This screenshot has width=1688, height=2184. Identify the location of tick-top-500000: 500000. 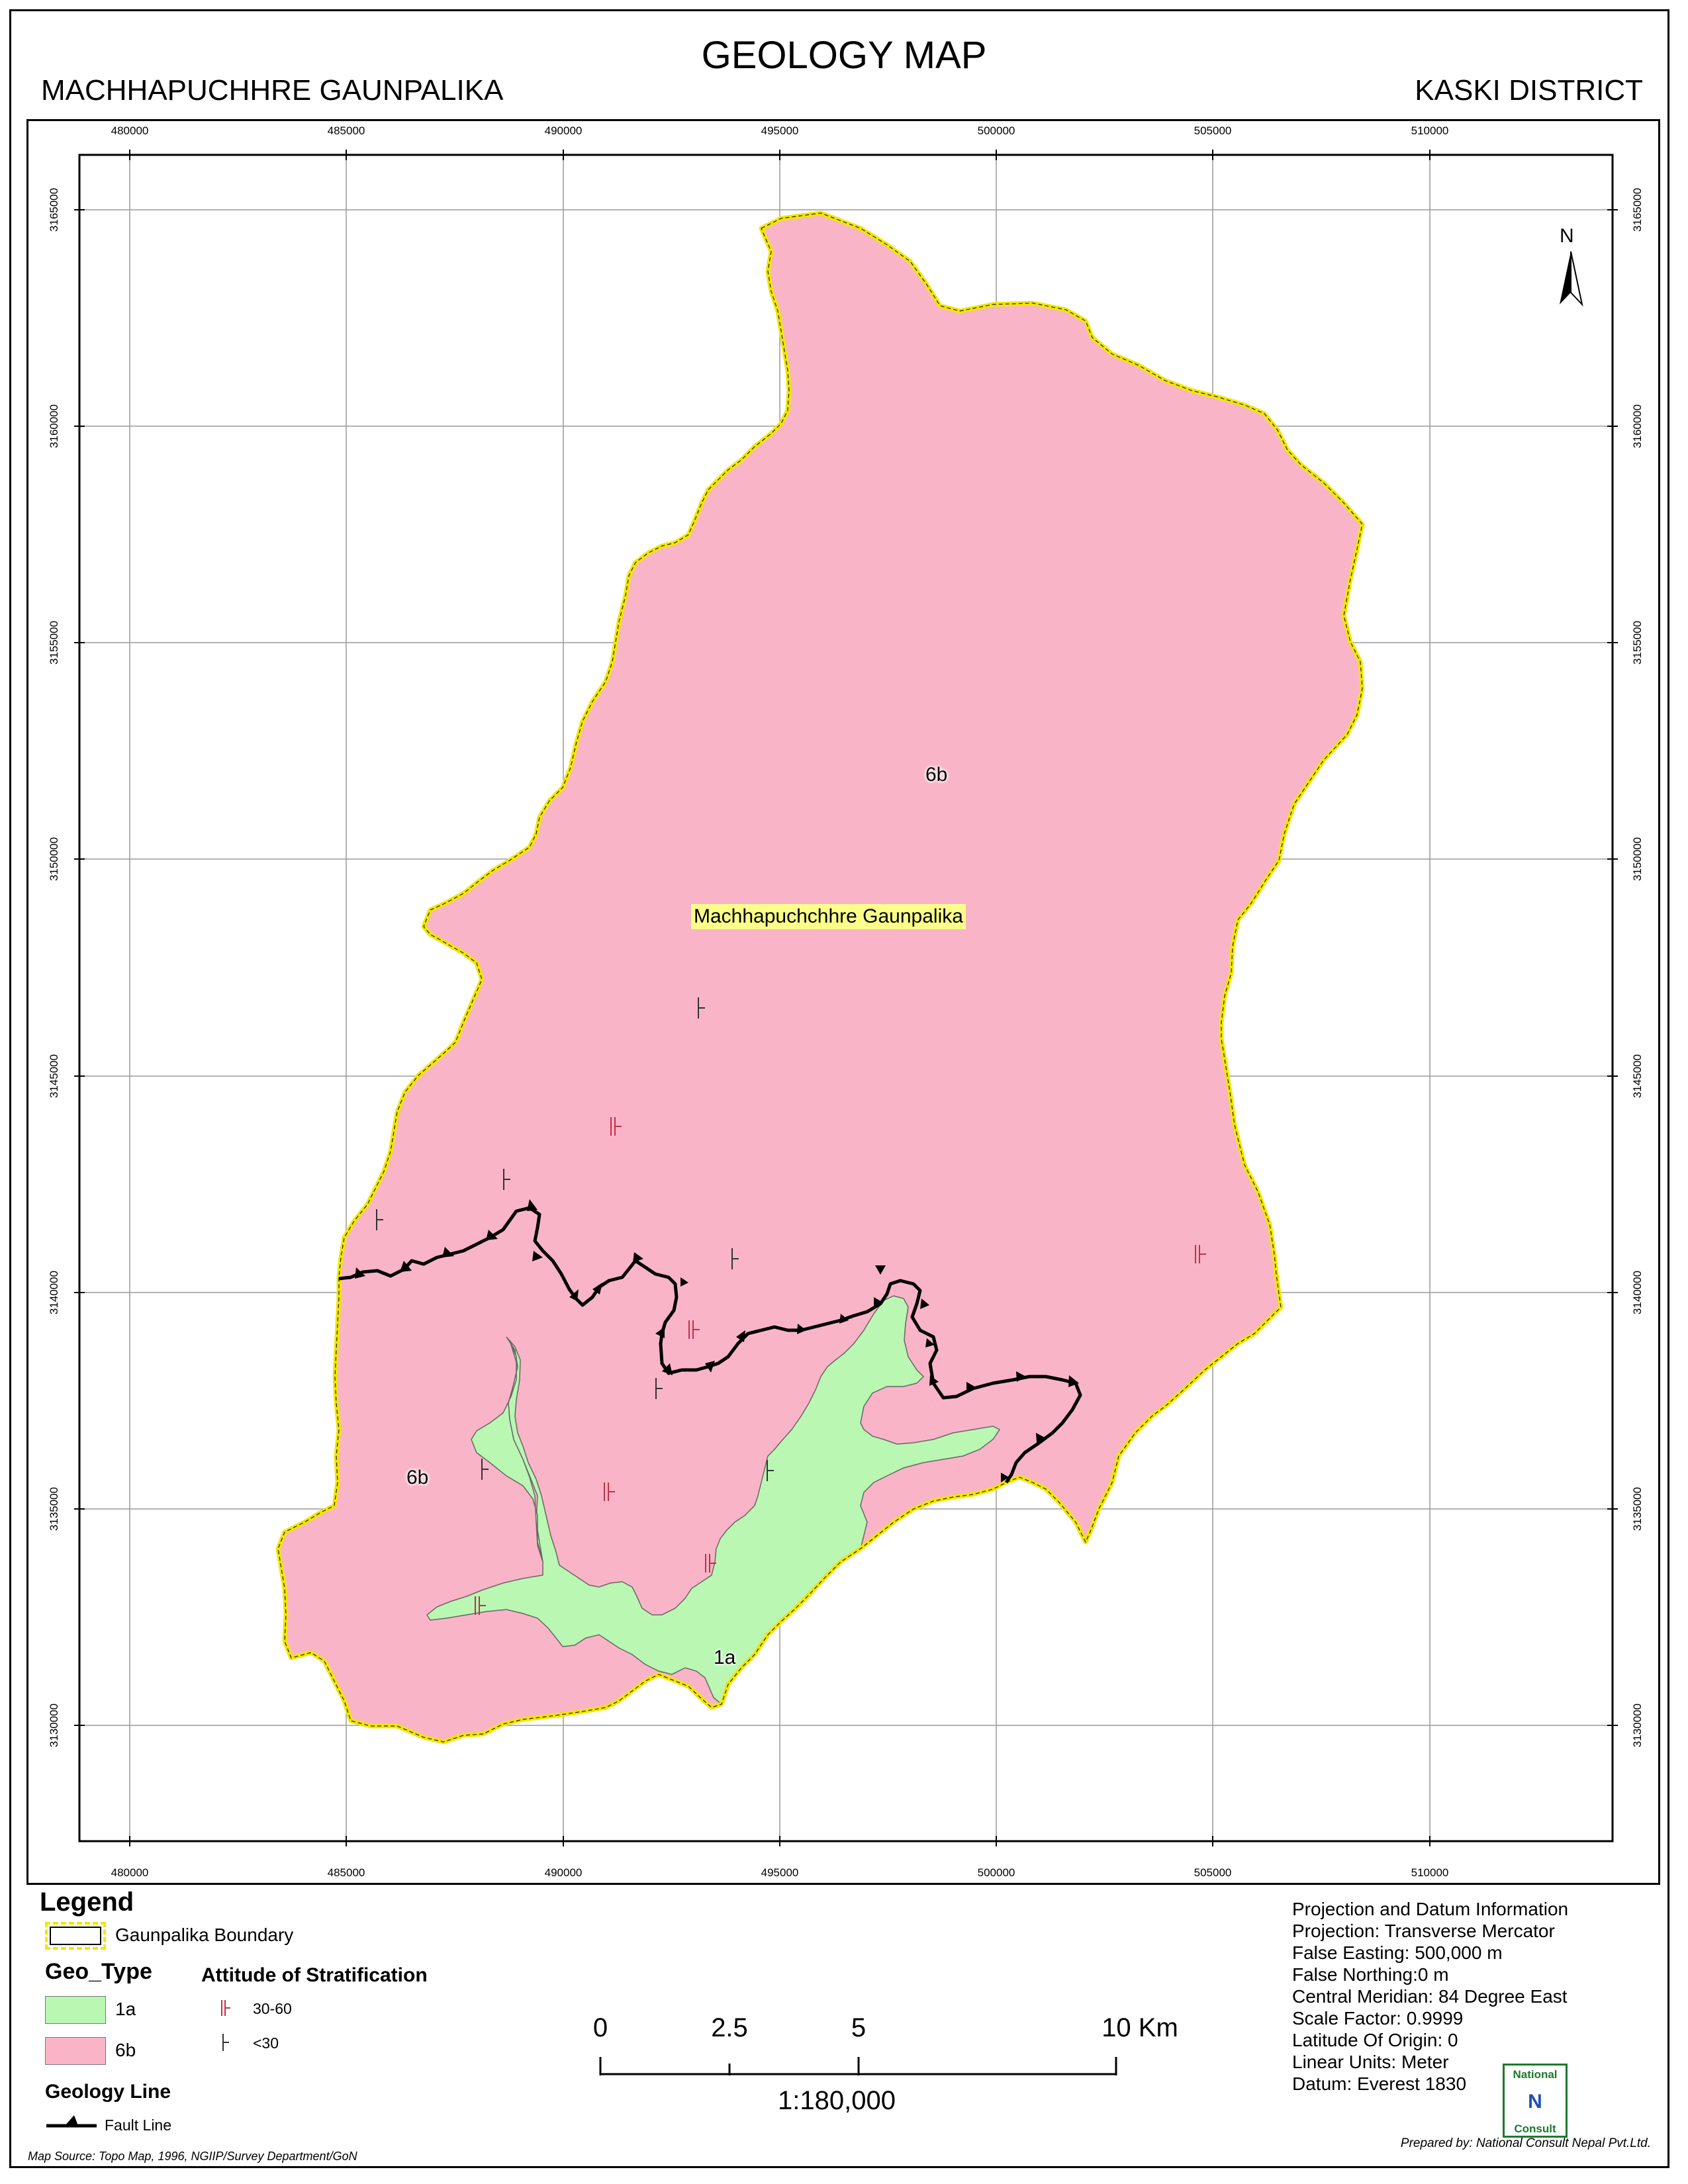
(996, 130).